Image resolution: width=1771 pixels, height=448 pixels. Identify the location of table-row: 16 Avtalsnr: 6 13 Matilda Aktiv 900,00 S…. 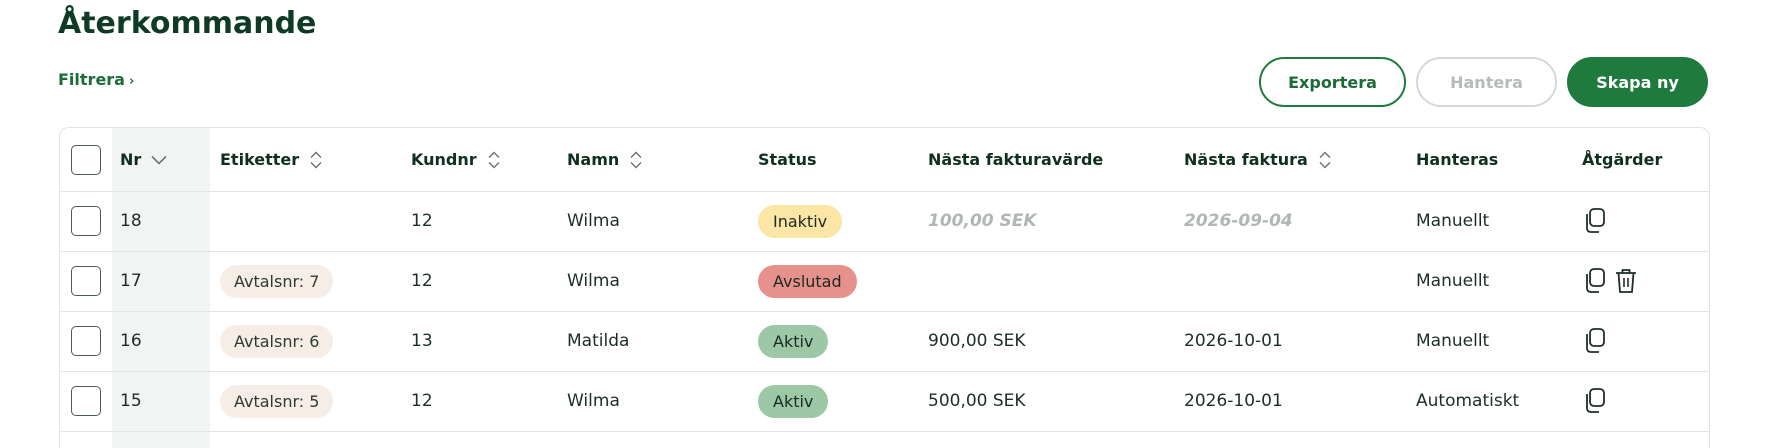
(884, 341).